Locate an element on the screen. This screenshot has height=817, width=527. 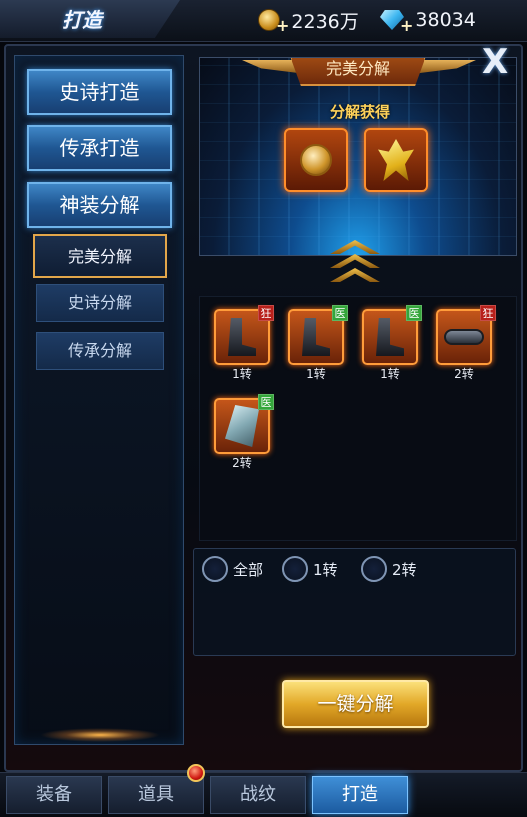
tab-forge: 打造 is located at coordinates (360, 795).